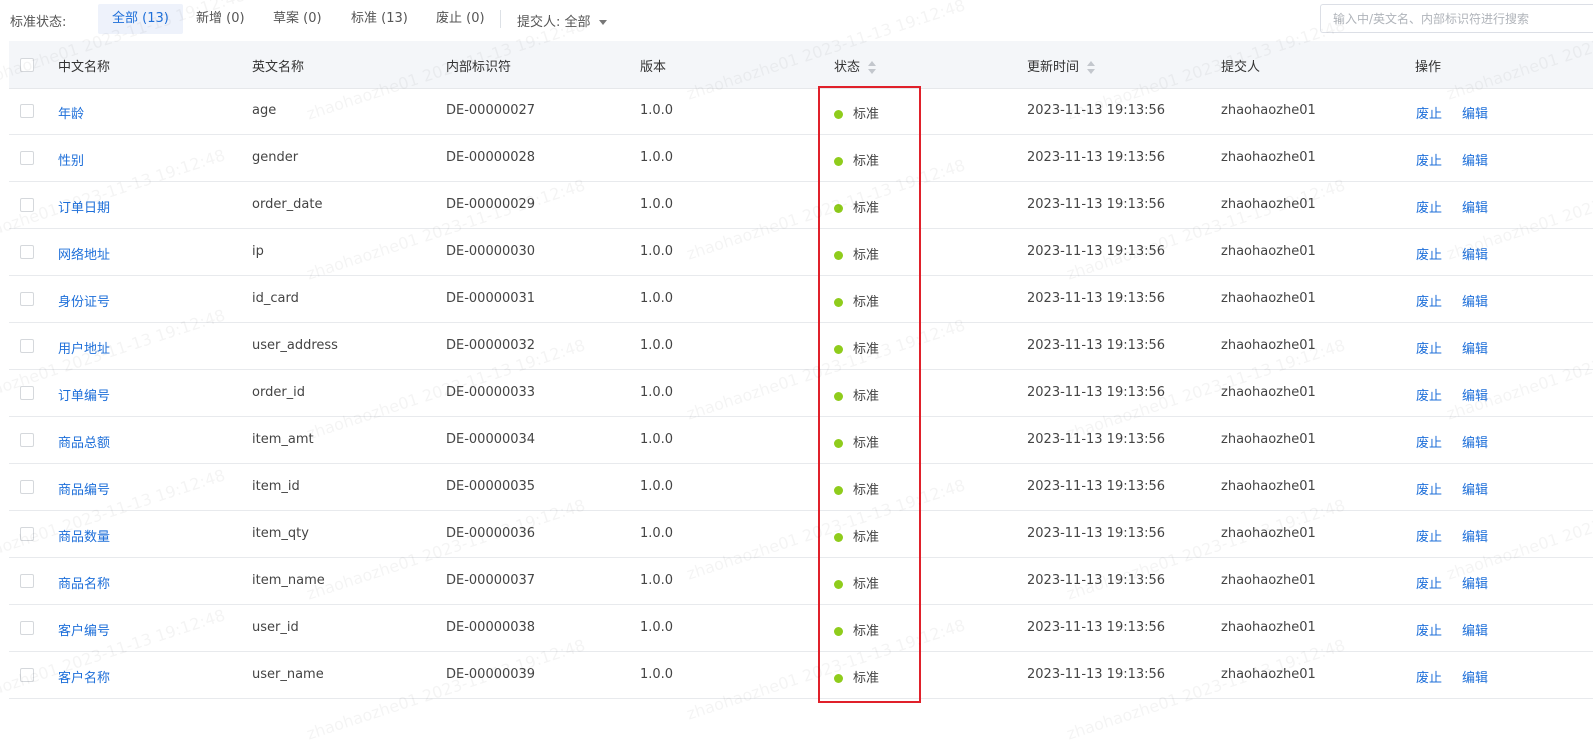  What do you see at coordinates (140, 19) in the screenshot?
I see `filter-chip-all: 全部 (13)` at bounding box center [140, 19].